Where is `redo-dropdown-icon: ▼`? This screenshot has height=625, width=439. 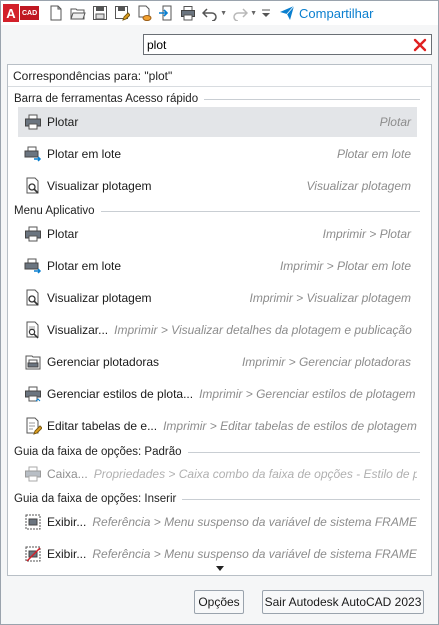 redo-dropdown-icon: ▼ is located at coordinates (253, 13).